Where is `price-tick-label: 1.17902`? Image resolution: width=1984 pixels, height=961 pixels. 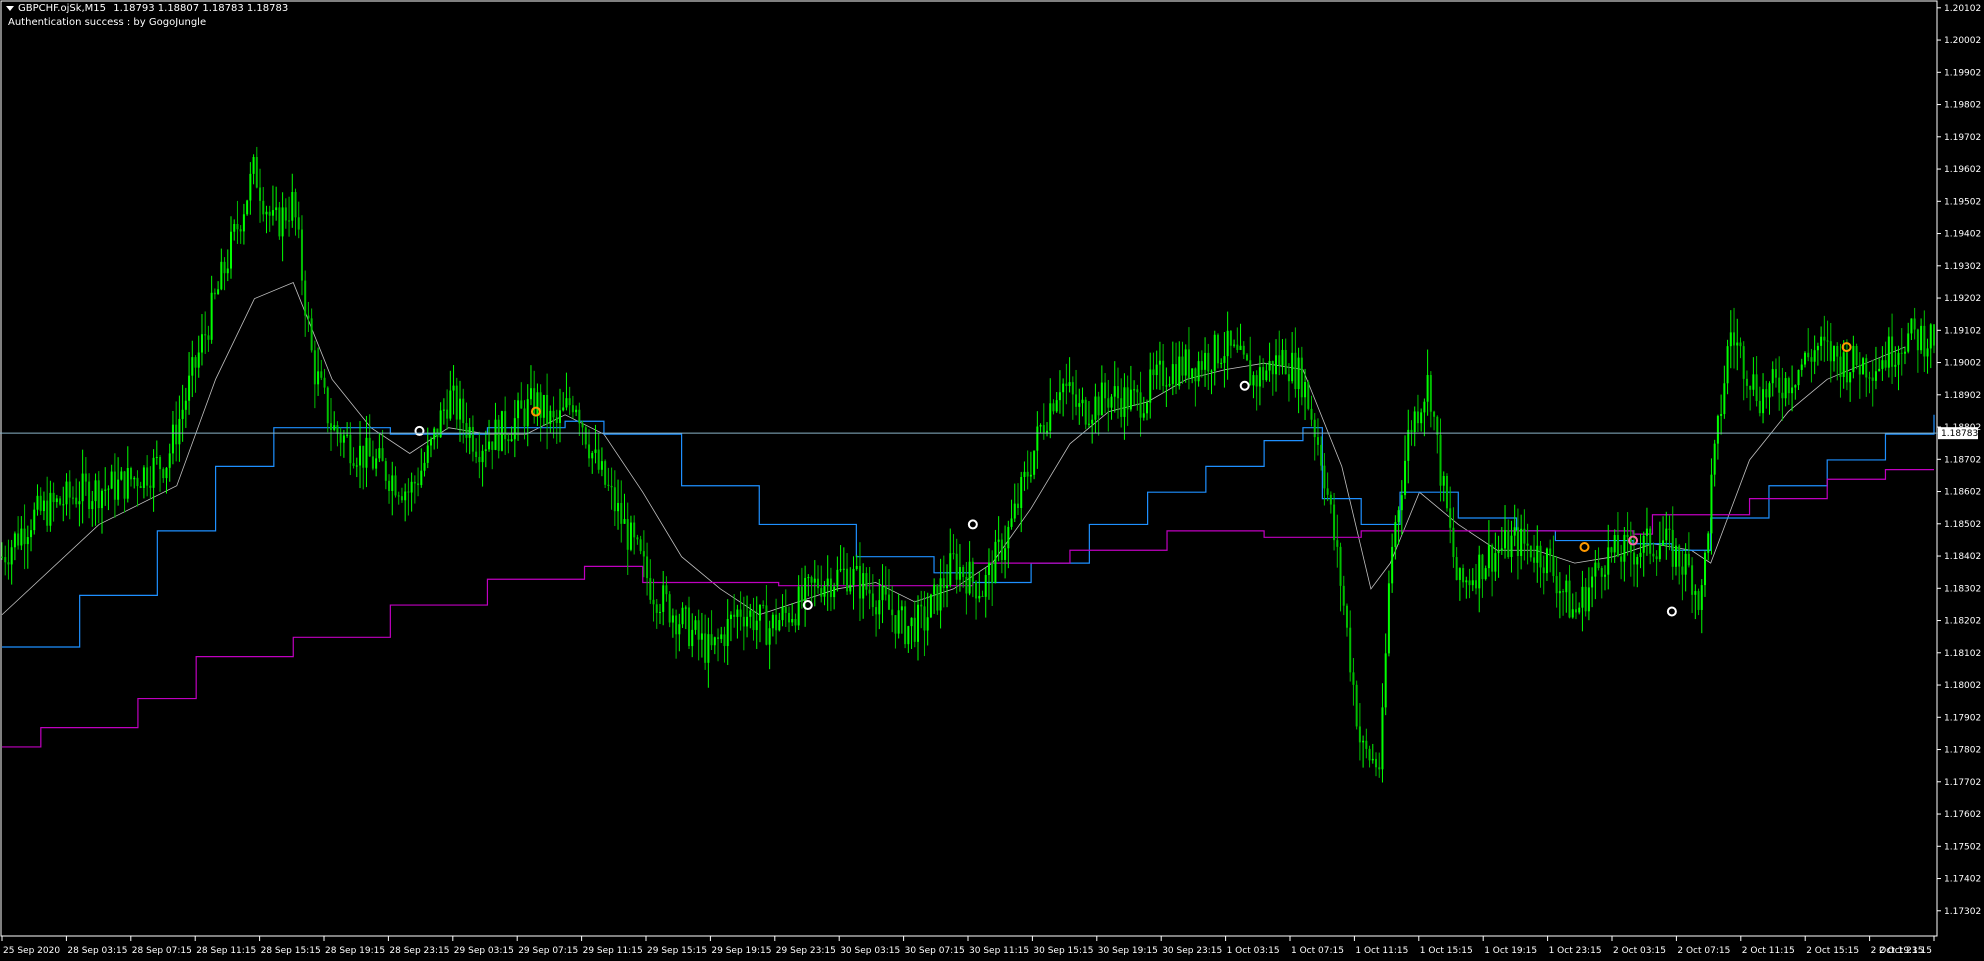 price-tick-label: 1.17902 is located at coordinates (1962, 718).